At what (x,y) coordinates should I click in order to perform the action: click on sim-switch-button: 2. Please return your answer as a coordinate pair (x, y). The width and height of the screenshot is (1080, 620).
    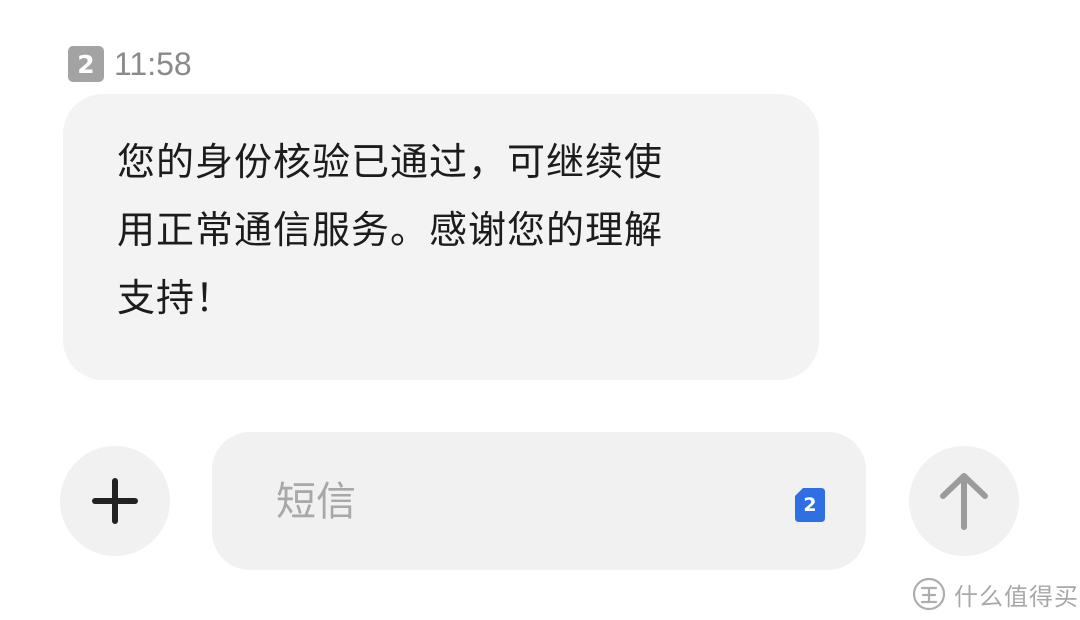
    Looking at the image, I should click on (810, 505).